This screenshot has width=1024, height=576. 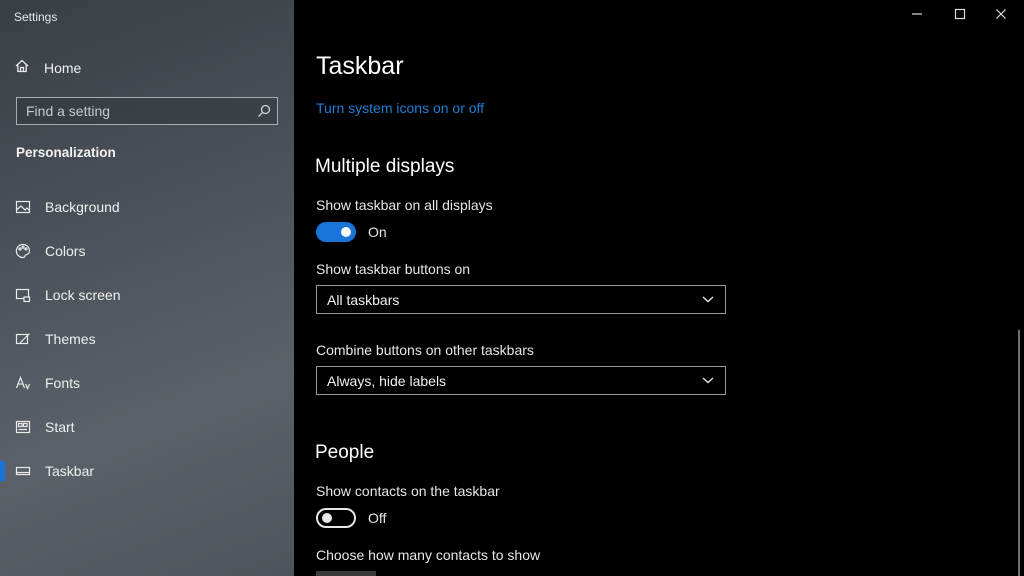 I want to click on sidebar-item-home: Home, so click(x=47, y=68).